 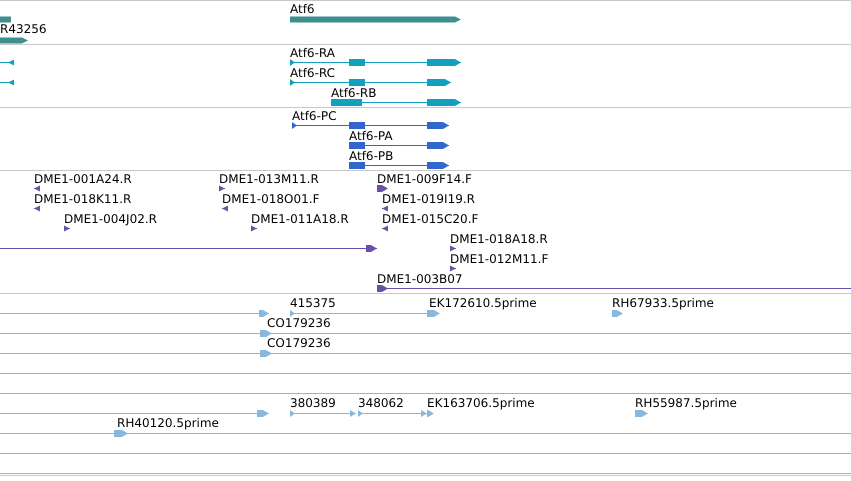 I want to click on feature-label: Atf6-PC, so click(x=314, y=116).